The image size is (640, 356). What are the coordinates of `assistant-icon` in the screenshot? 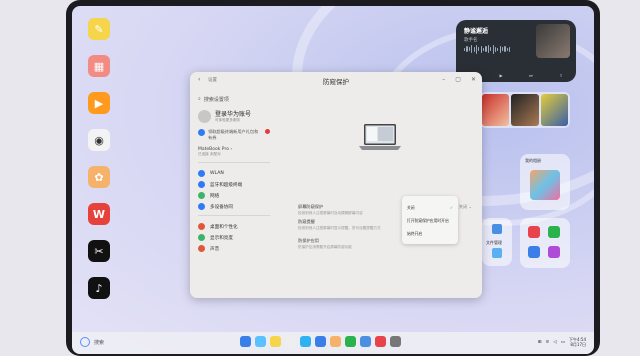 It's located at (85, 342).